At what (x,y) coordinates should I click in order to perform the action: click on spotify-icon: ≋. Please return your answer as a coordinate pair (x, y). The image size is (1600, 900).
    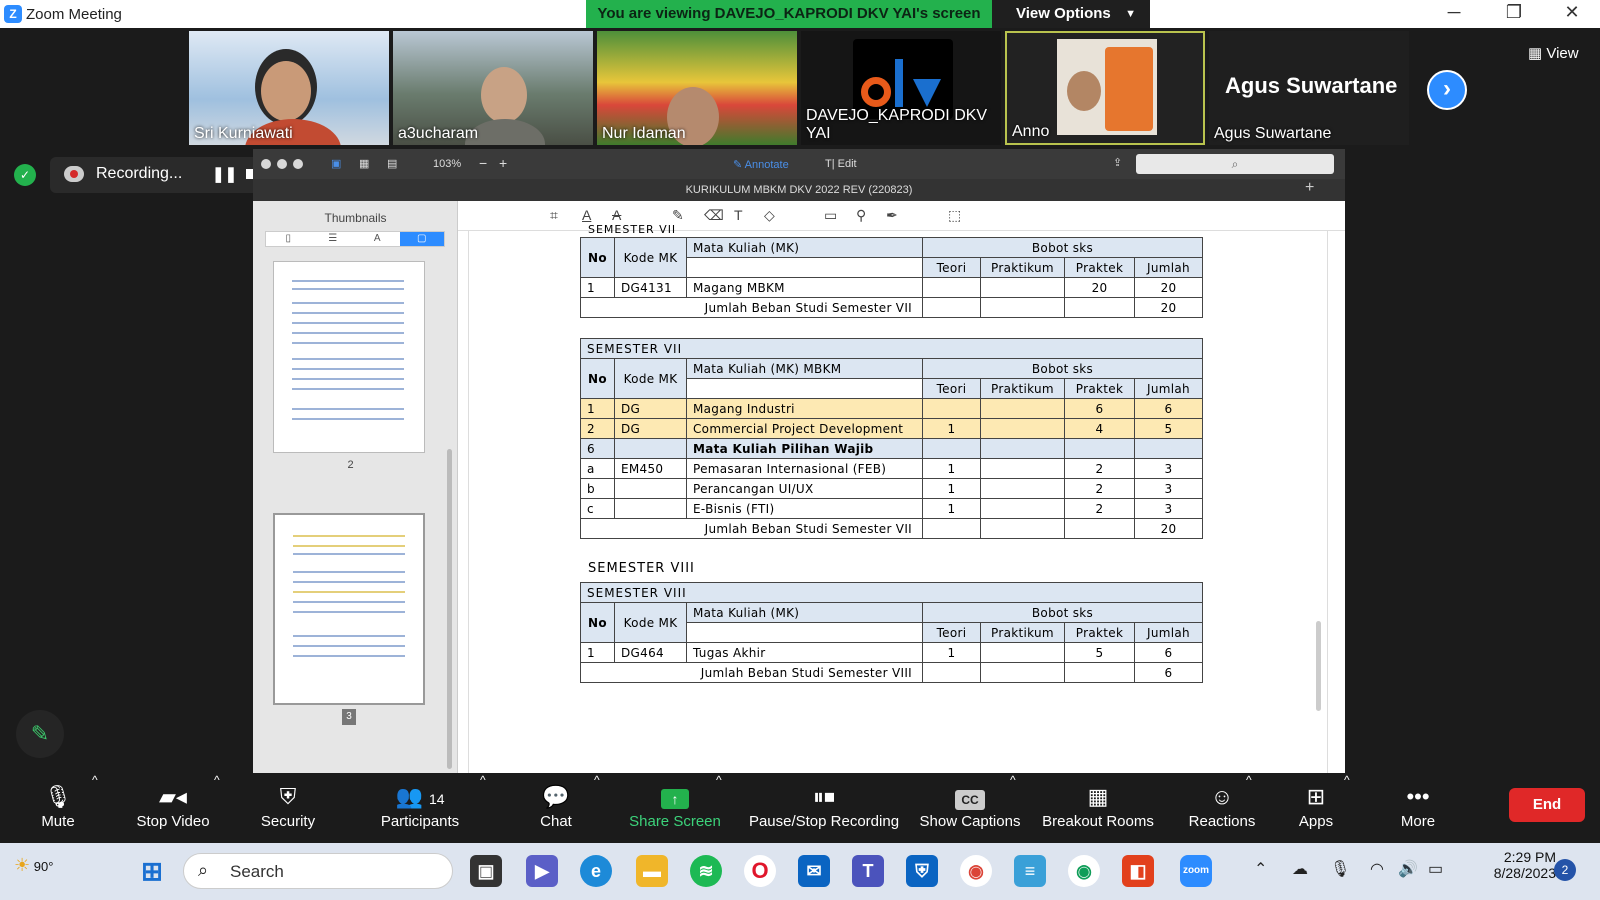
    Looking at the image, I should click on (706, 871).